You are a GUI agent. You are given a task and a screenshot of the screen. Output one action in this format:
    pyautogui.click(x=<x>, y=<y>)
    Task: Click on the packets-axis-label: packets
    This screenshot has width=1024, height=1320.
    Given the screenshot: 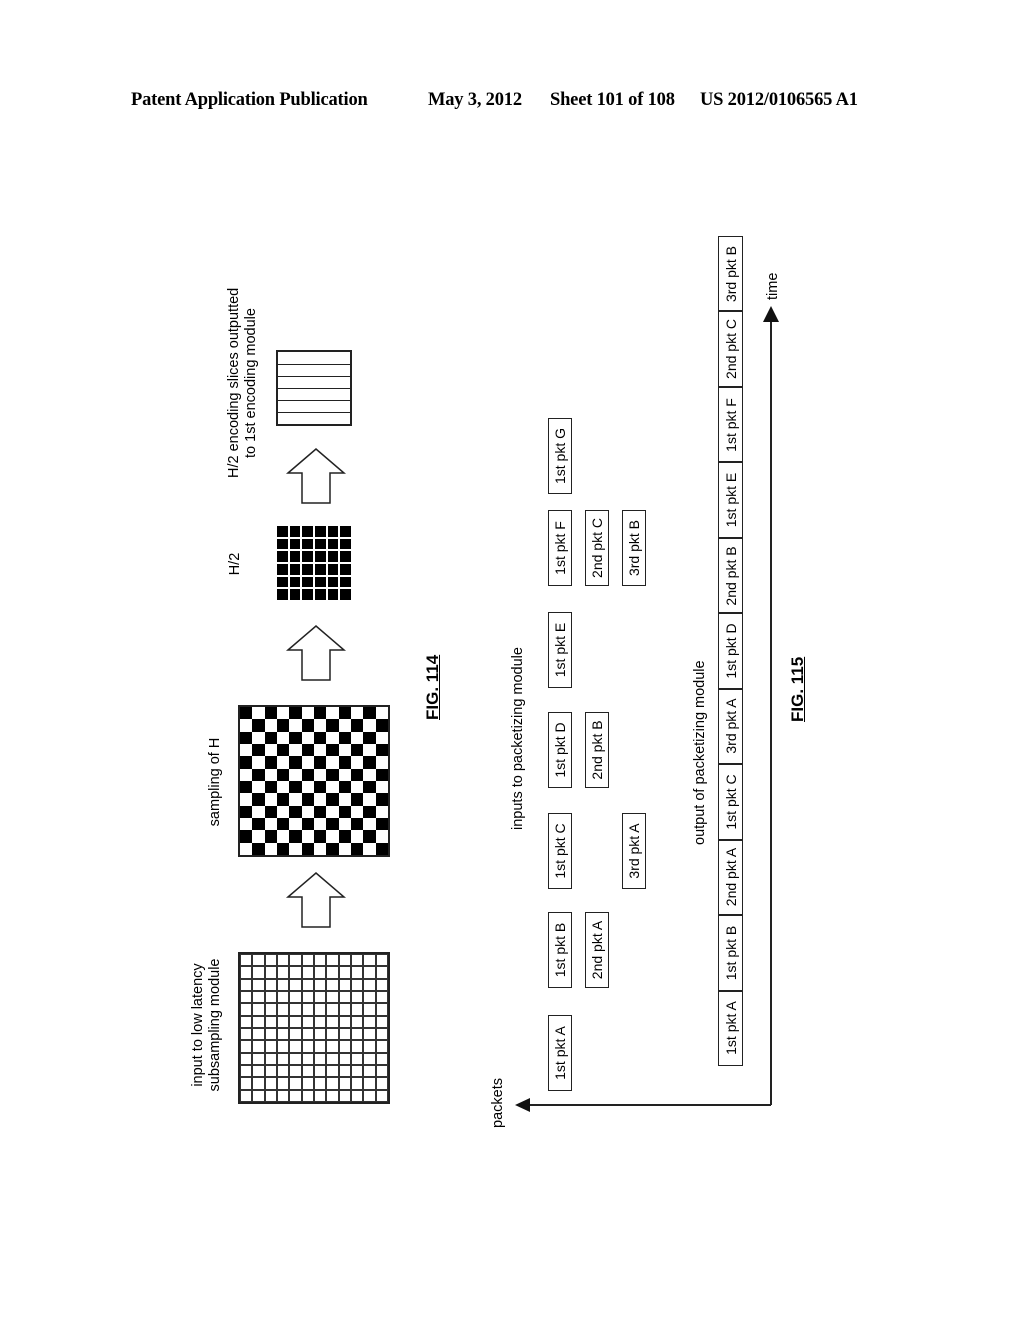 What is the action you would take?
    pyautogui.click(x=498, y=1103)
    